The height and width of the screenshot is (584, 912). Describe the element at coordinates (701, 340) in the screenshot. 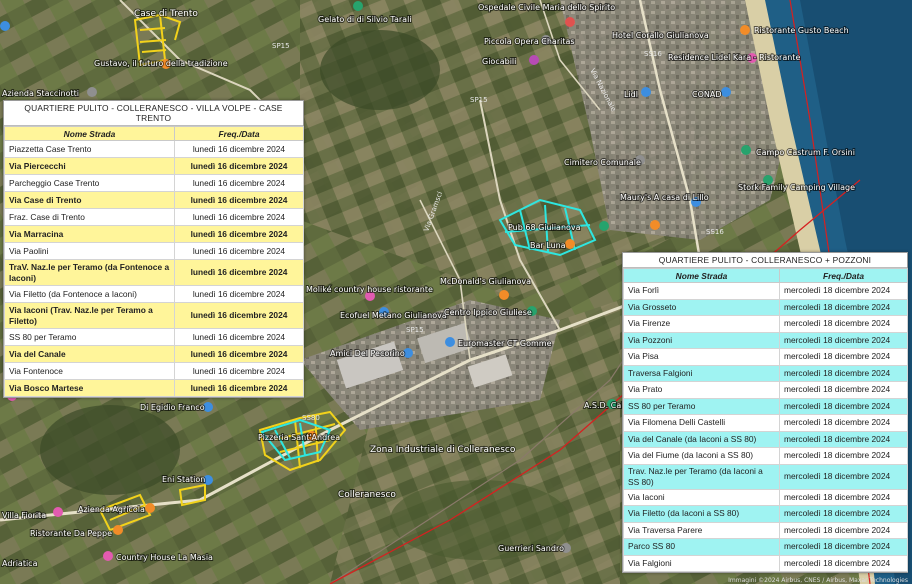

I see `street-name-cell: Via Pozzoni` at that location.